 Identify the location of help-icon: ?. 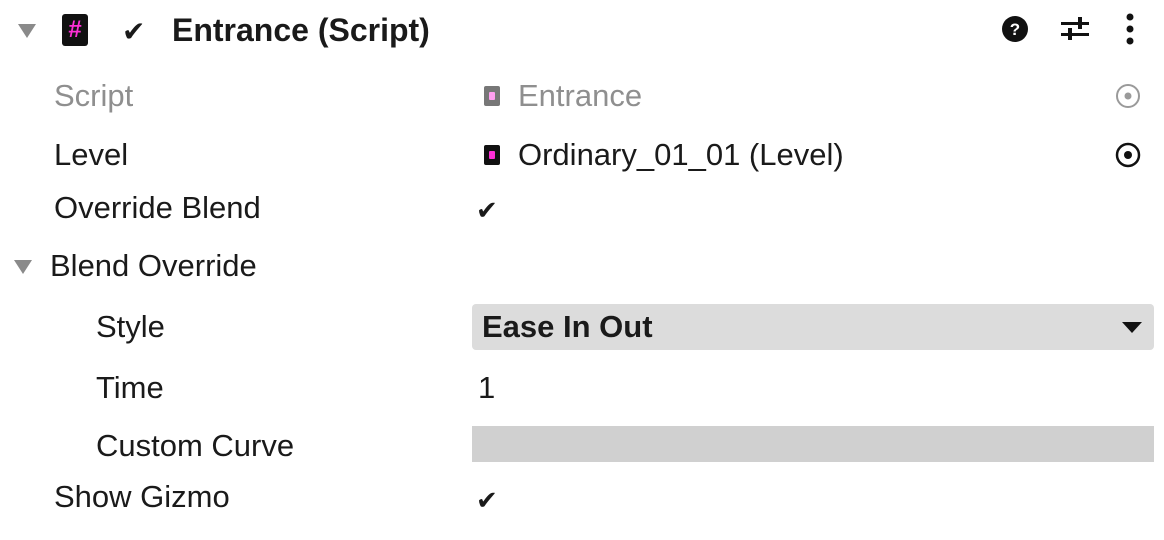
(1015, 29).